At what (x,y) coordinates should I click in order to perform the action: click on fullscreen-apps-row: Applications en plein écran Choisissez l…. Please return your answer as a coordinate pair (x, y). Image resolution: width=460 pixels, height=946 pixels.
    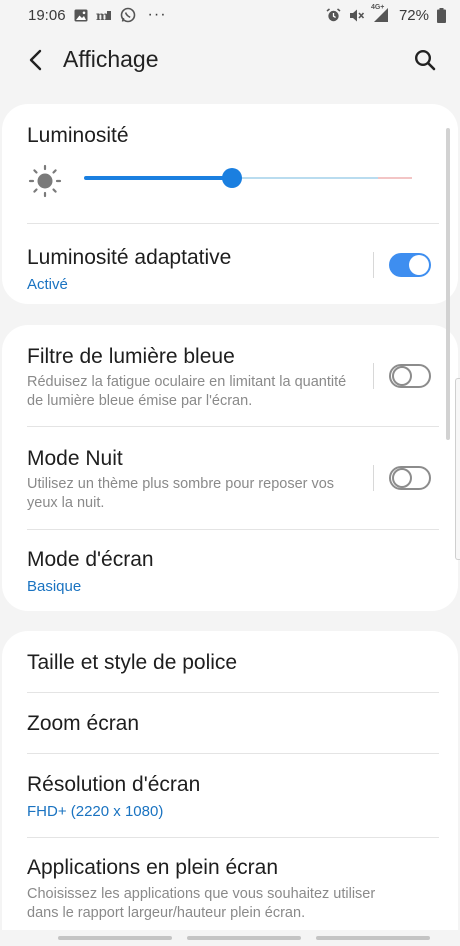
    Looking at the image, I should click on (230, 884).